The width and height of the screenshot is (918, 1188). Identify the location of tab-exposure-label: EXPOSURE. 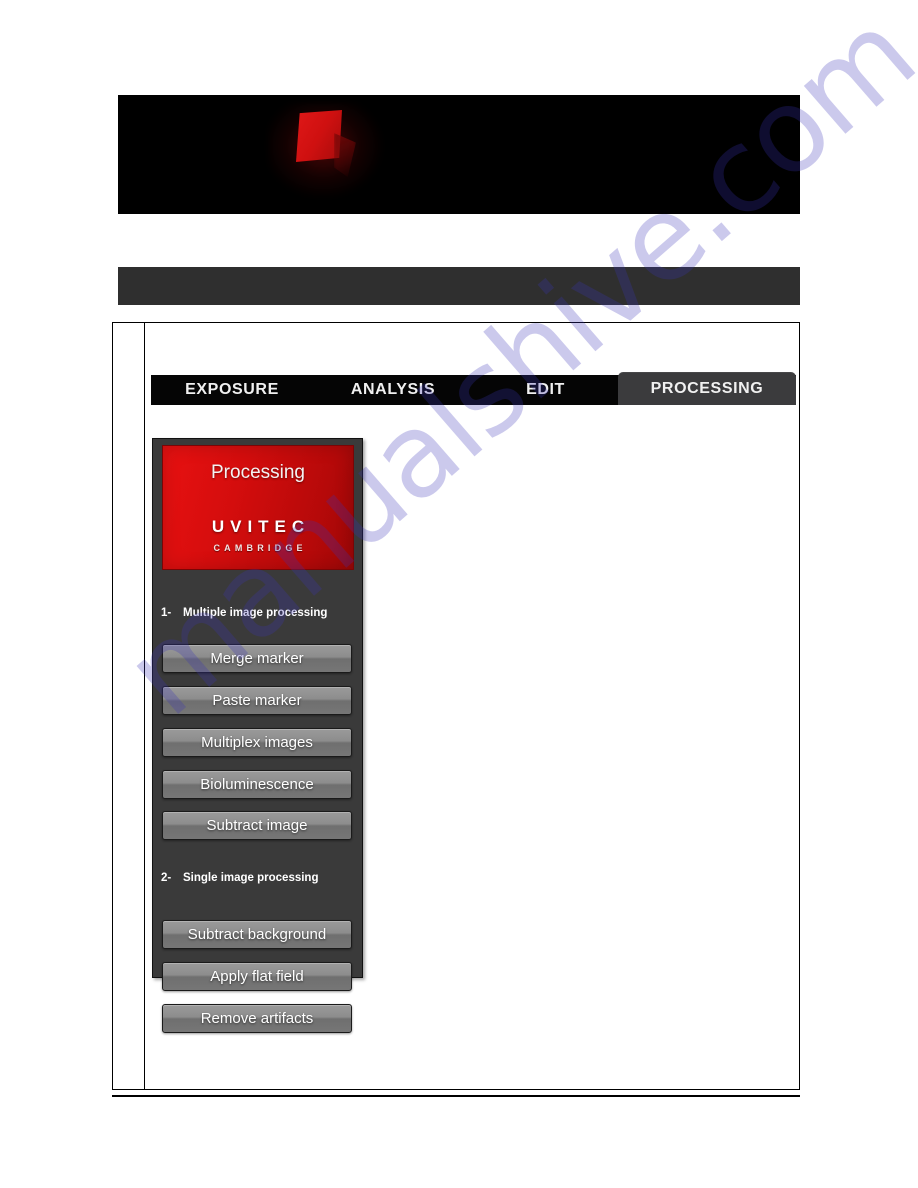
(232, 389).